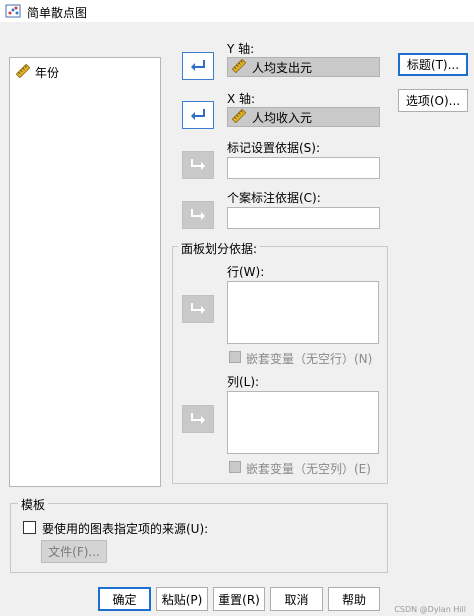  What do you see at coordinates (235, 357) in the screenshot?
I see `nest-rows-checkbox` at bounding box center [235, 357].